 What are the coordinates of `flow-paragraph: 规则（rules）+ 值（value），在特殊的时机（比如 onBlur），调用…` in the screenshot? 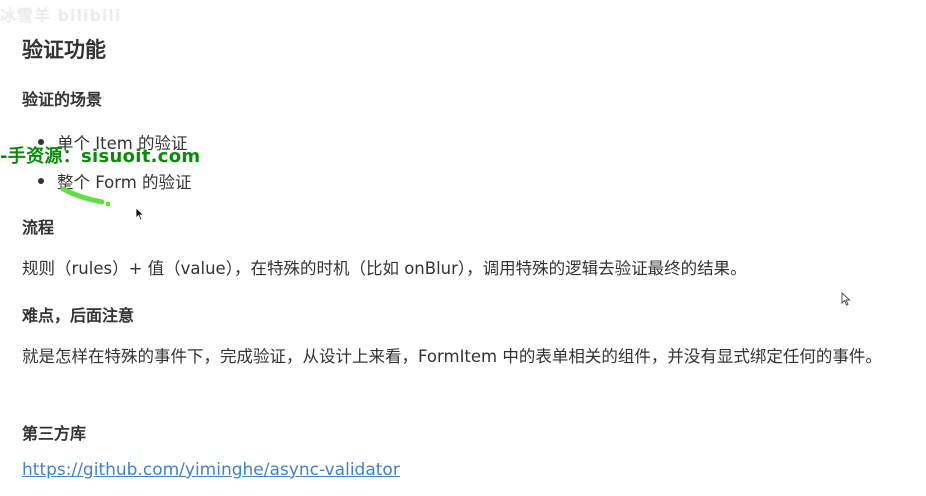 It's located at (384, 268).